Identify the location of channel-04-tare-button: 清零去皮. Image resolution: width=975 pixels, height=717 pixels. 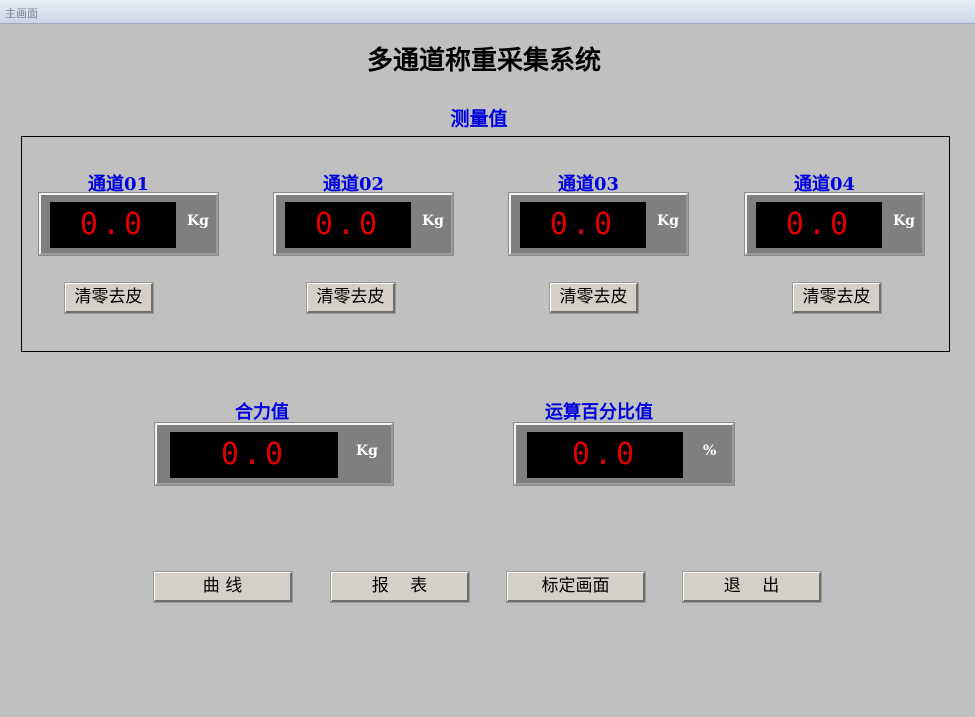
(837, 298).